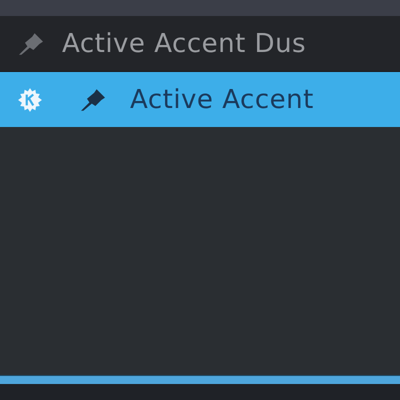  Describe the element at coordinates (30, 99) in the screenshot. I see `gear-logo-icon` at that location.